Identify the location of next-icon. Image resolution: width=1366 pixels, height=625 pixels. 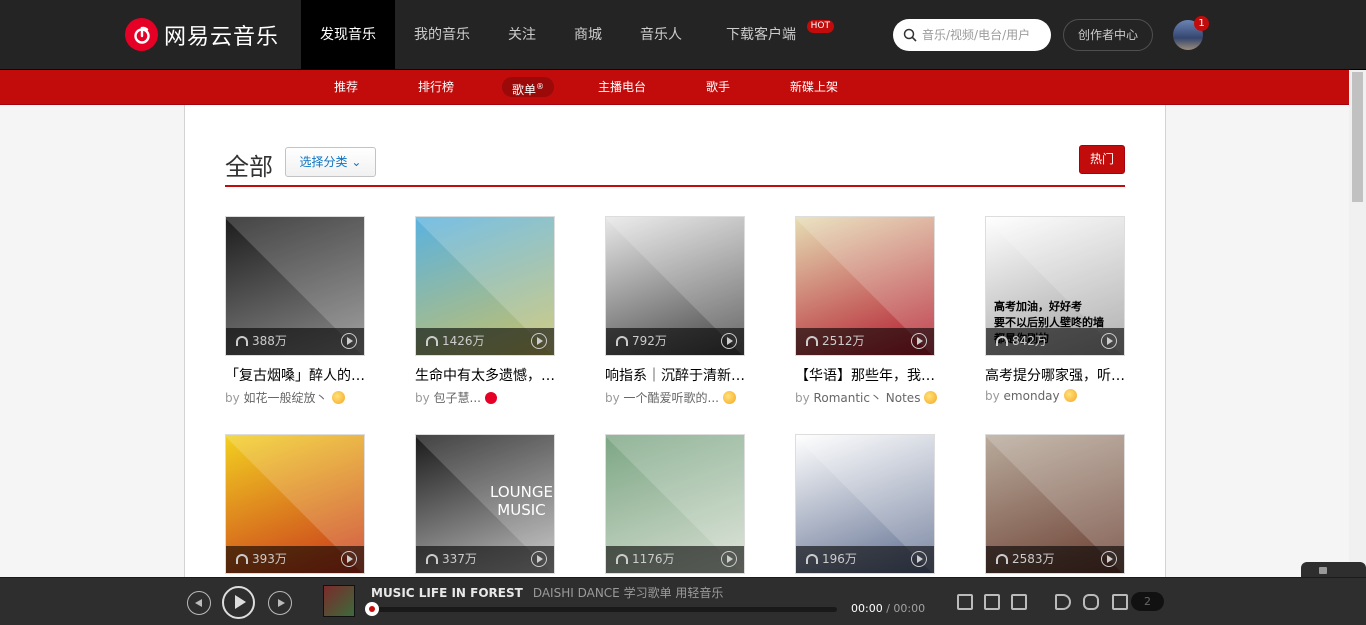
(280, 603).